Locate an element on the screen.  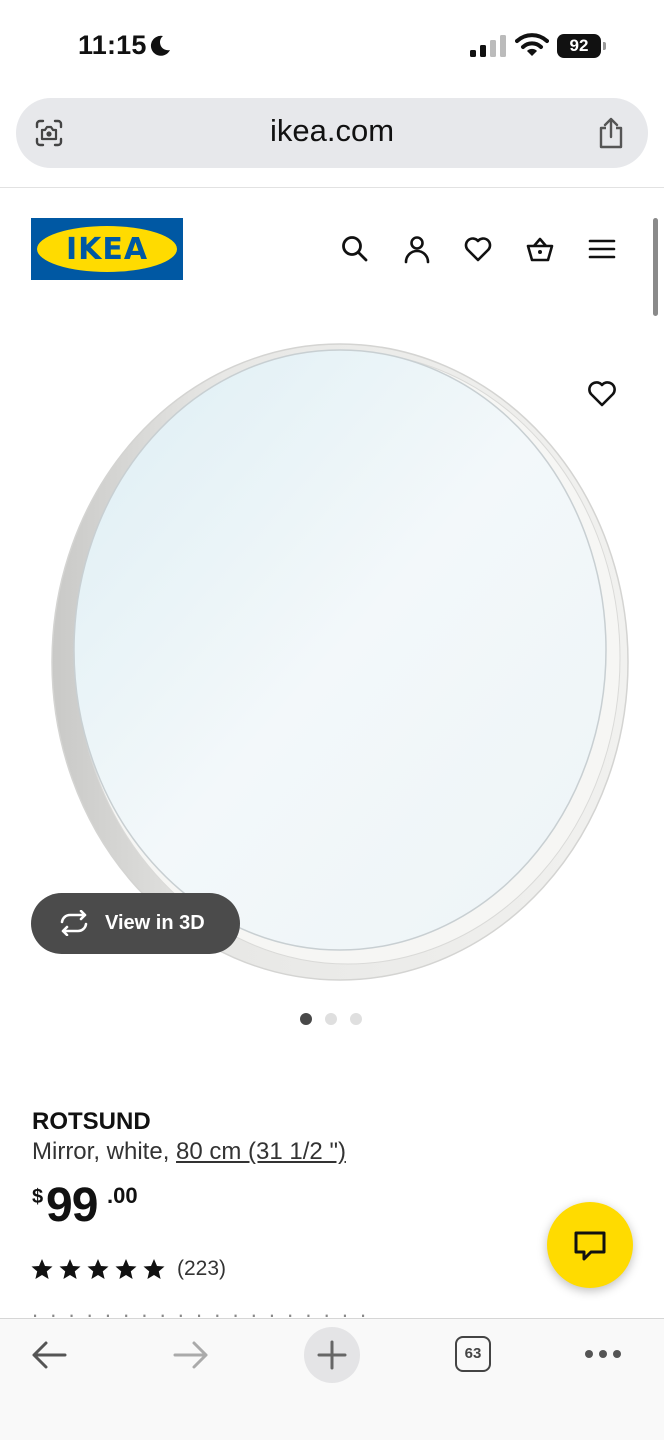
menu-icon is located at coordinates (602, 249).